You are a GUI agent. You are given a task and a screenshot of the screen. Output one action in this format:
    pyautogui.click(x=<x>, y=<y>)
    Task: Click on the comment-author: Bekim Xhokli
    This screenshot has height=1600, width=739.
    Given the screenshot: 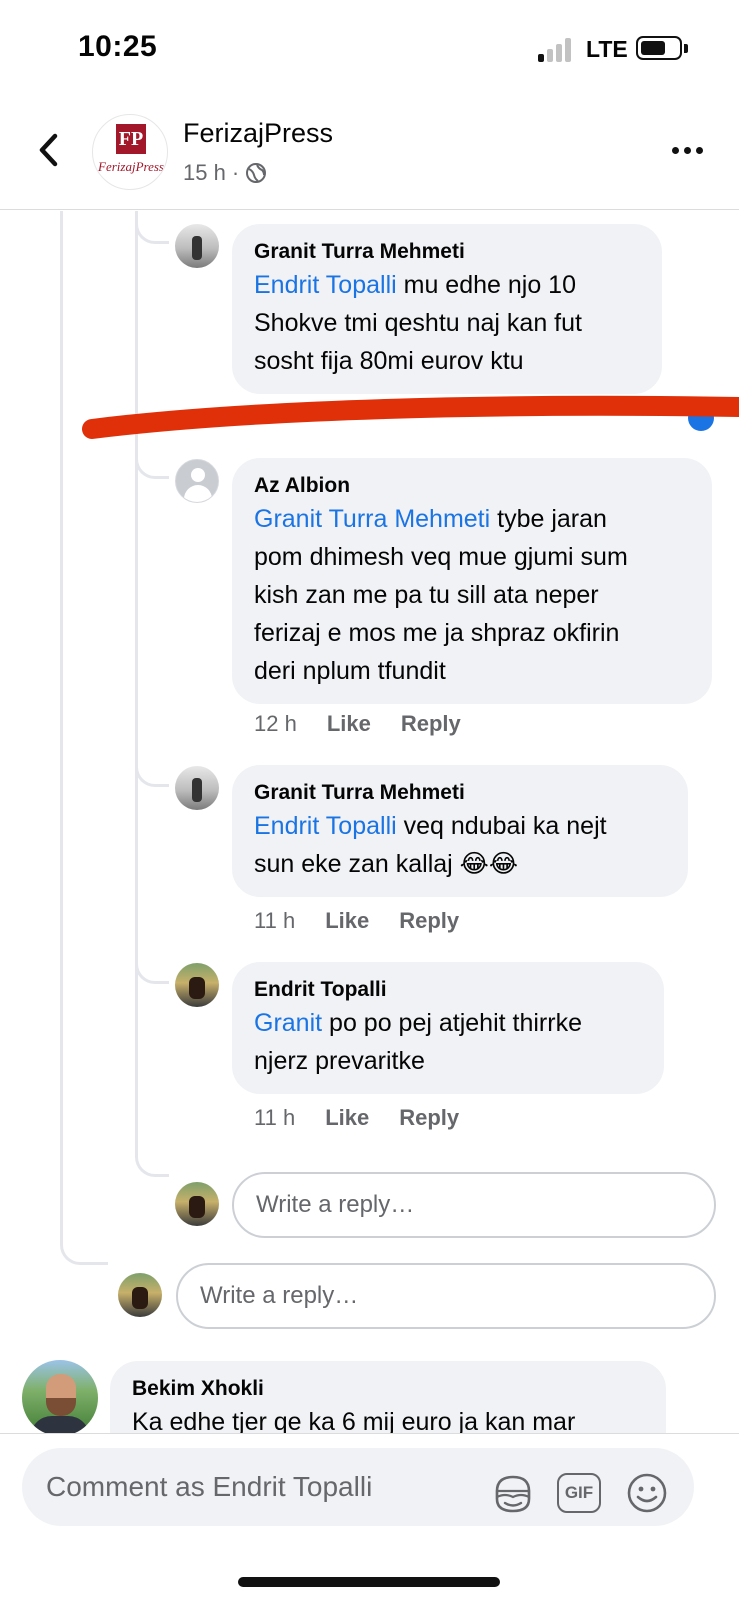 What is the action you would take?
    pyautogui.click(x=388, y=1389)
    